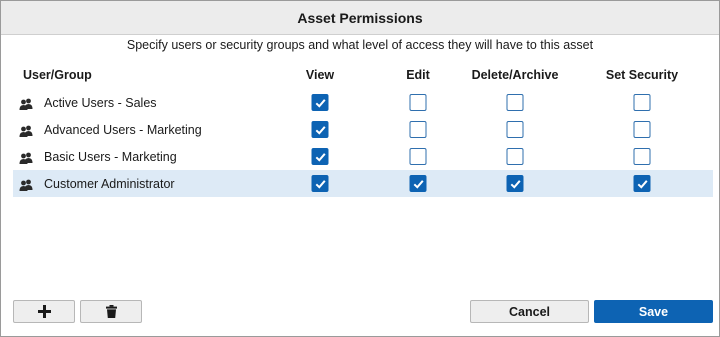 This screenshot has width=720, height=337. I want to click on plus-icon, so click(44, 311).